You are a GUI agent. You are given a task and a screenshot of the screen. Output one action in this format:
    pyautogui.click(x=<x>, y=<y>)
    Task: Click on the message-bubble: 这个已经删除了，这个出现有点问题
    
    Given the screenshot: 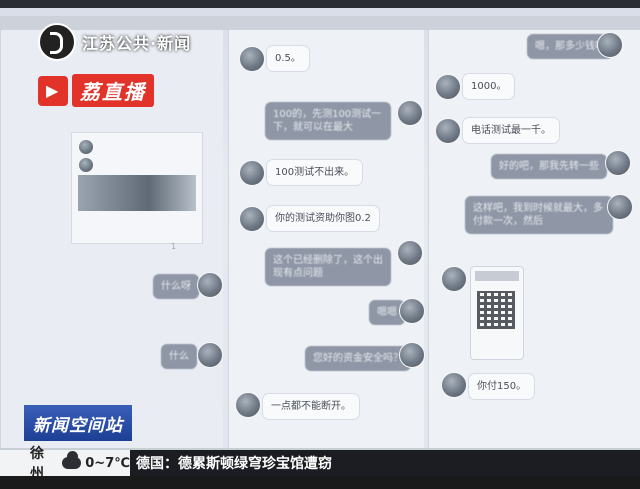 What is the action you would take?
    pyautogui.click(x=328, y=267)
    